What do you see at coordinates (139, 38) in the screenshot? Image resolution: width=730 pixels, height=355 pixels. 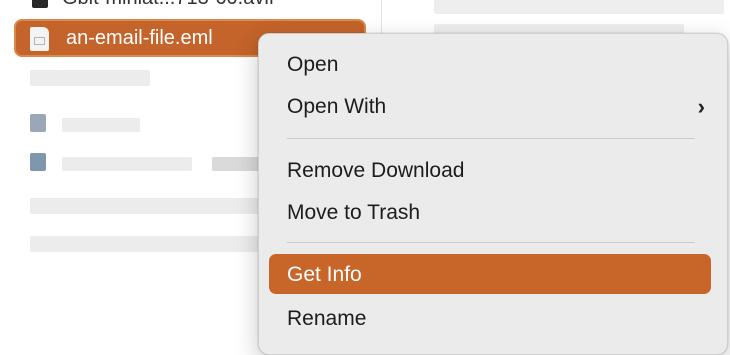 I see `file-name: an-email-file.eml` at bounding box center [139, 38].